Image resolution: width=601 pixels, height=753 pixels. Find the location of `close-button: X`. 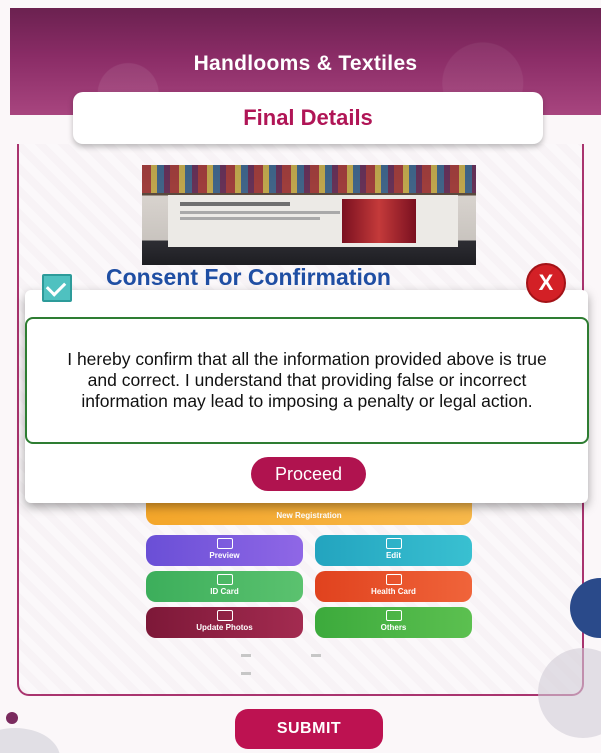

close-button: X is located at coordinates (546, 283).